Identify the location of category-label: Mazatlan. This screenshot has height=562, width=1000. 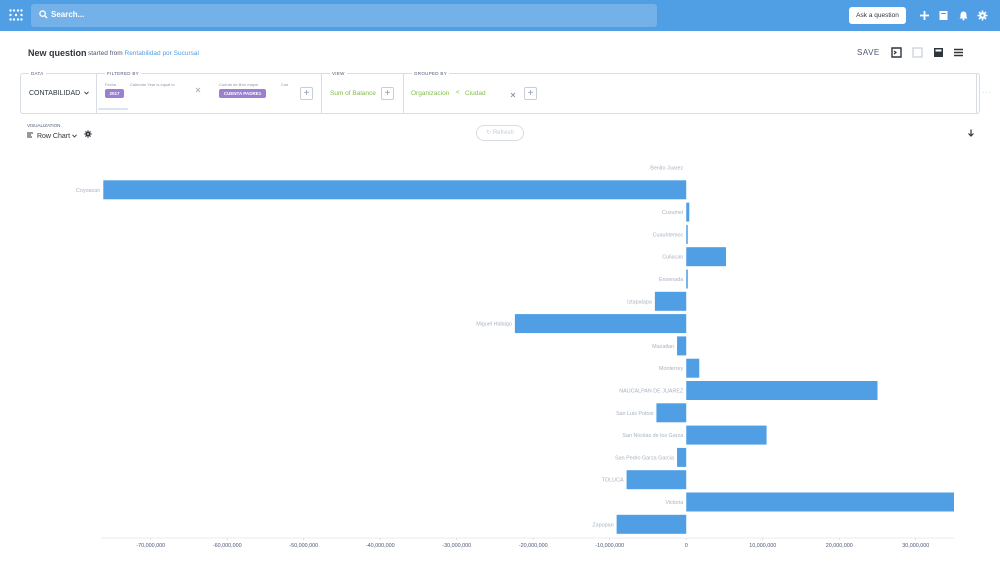
(663, 347).